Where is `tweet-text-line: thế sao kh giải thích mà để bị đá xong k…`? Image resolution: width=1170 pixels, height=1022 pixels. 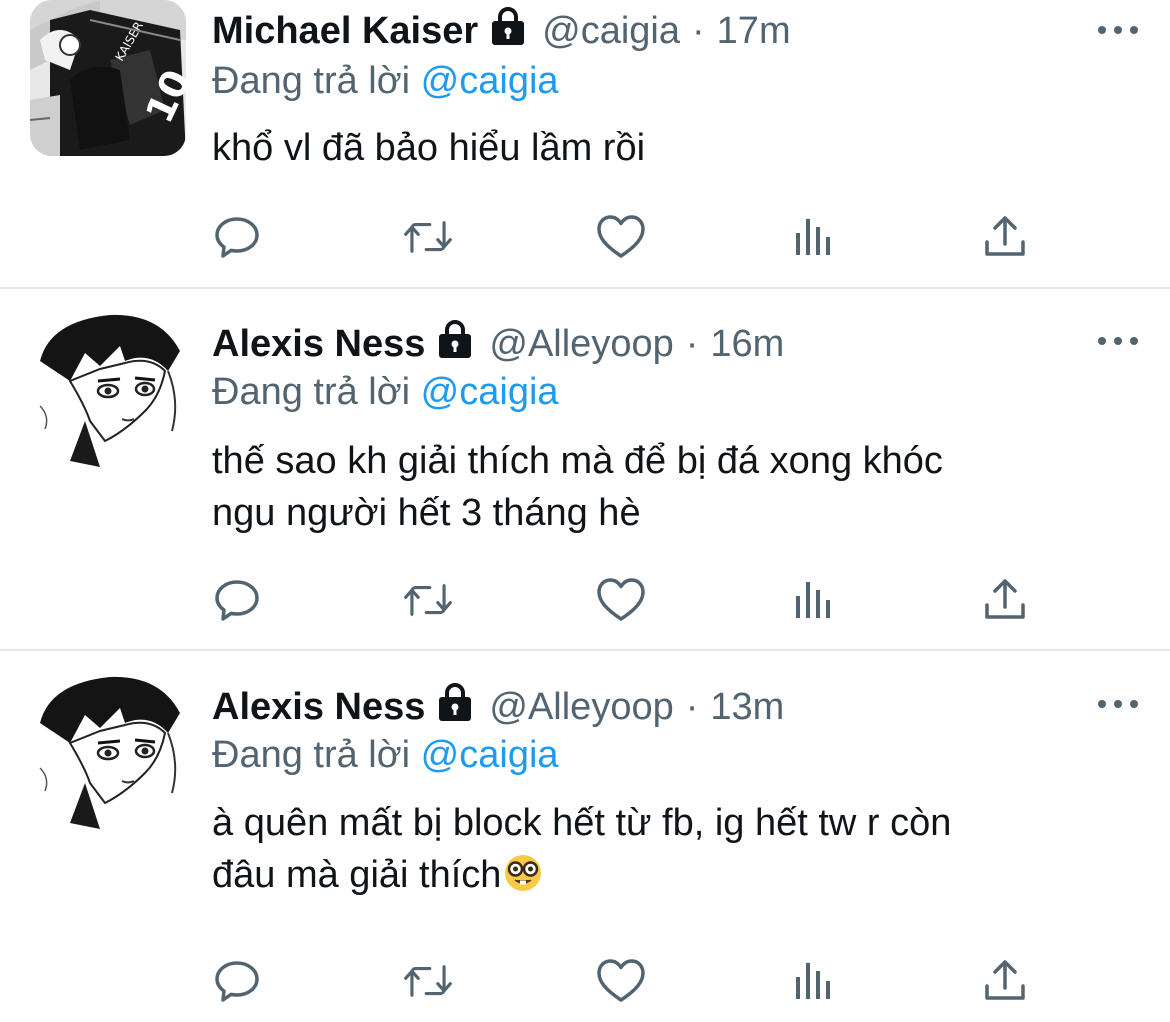
tweet-text-line: thế sao kh giải thích mà để bị đá xong k… is located at coordinates (577, 461).